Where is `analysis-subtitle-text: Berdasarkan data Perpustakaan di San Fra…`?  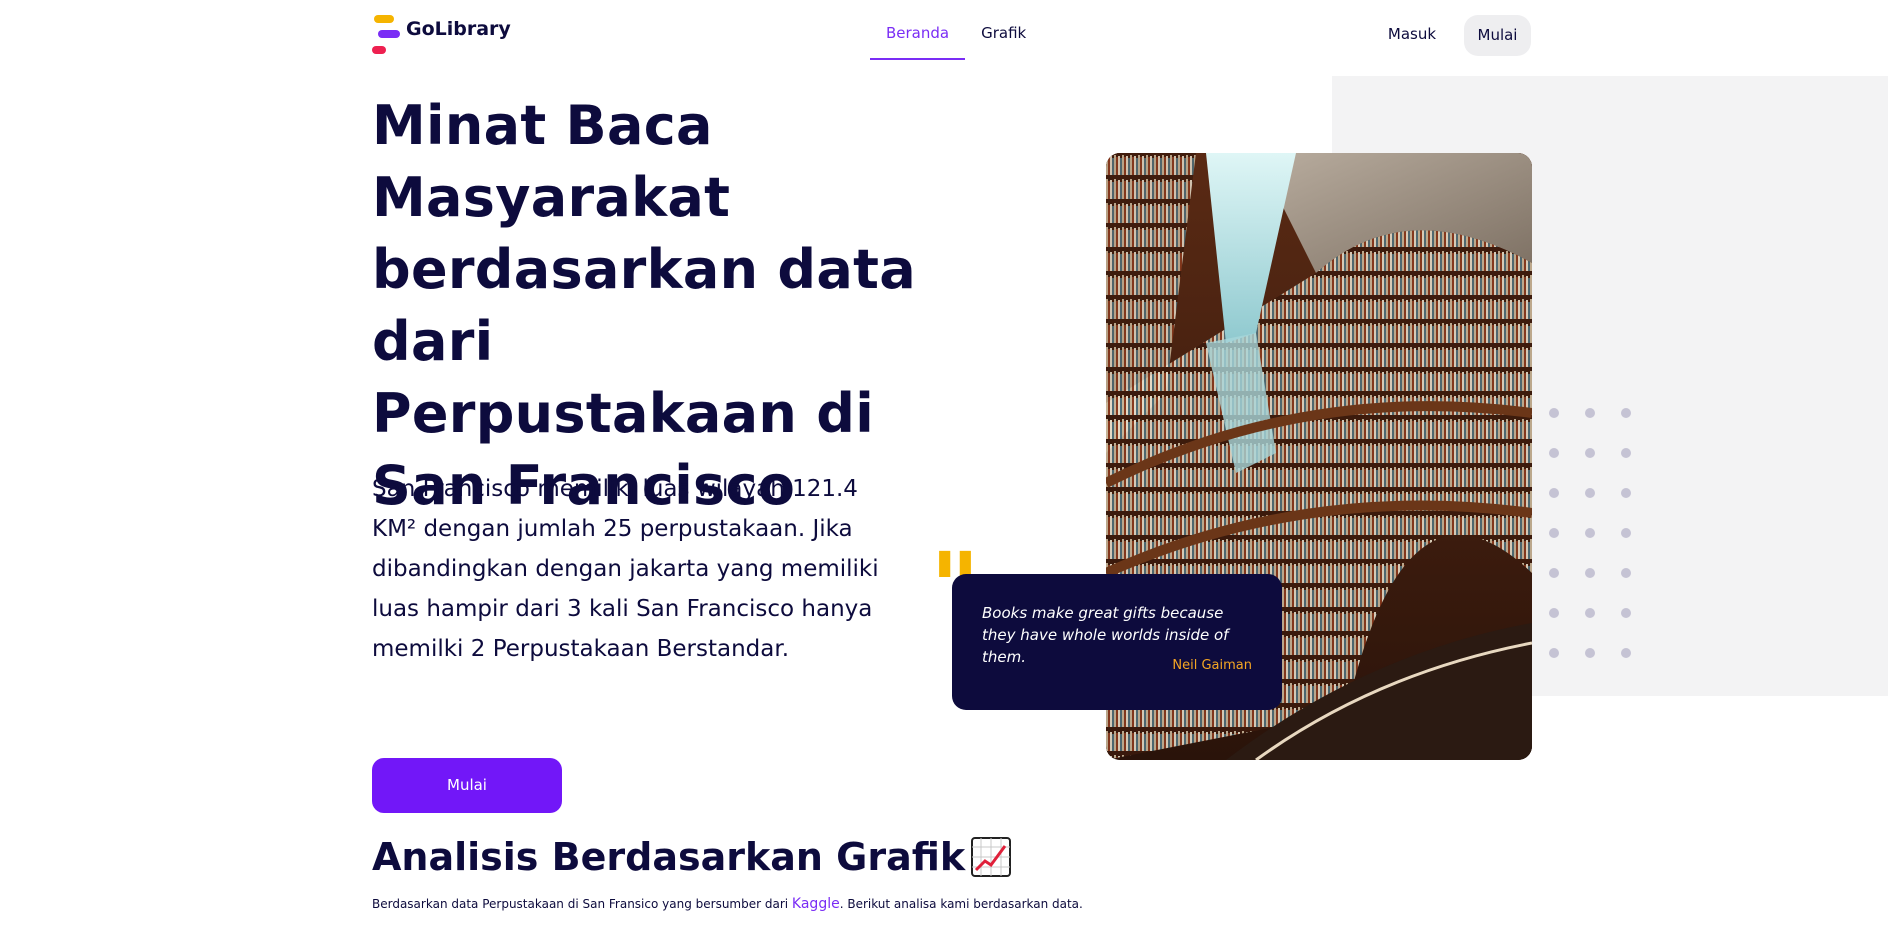 analysis-subtitle-text: Berdasarkan data Perpustakaan di San Fra… is located at coordinates (582, 904).